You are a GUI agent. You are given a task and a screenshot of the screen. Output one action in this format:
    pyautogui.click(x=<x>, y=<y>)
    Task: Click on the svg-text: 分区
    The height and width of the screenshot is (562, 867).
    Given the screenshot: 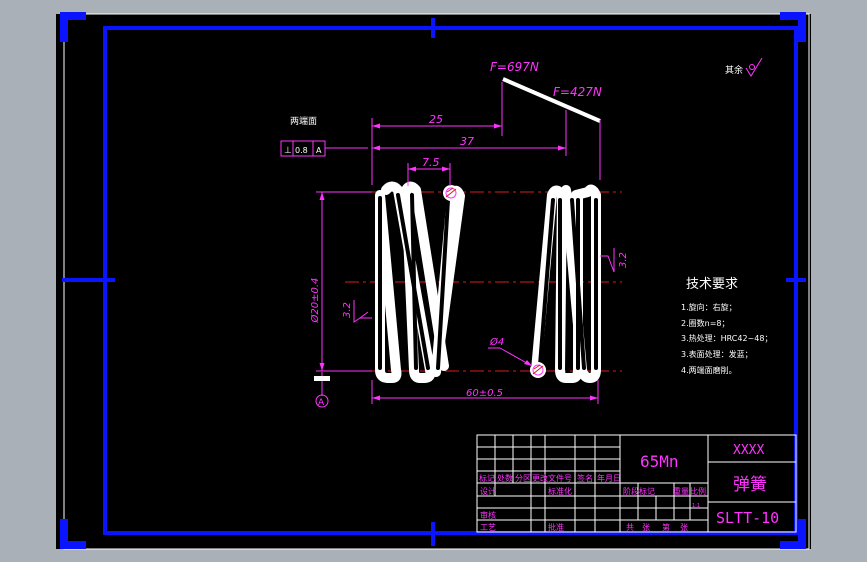 What is the action you would take?
    pyautogui.click(x=523, y=478)
    